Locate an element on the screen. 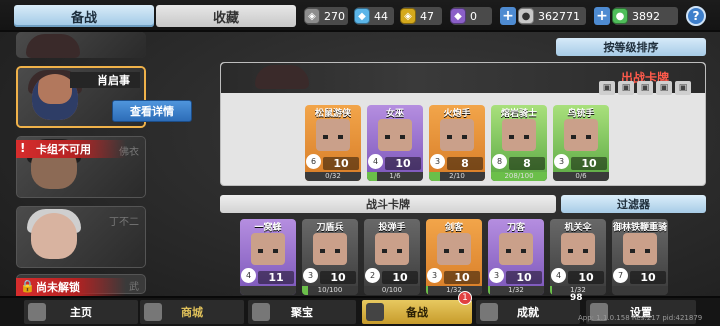 The image size is (720, 326). unit-progress: 0/32 is located at coordinates (333, 176).